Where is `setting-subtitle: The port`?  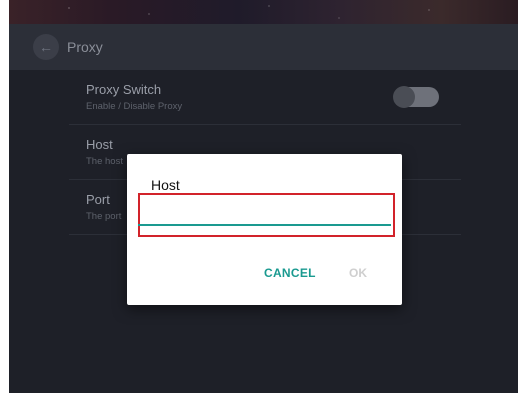 setting-subtitle: The port is located at coordinates (104, 216).